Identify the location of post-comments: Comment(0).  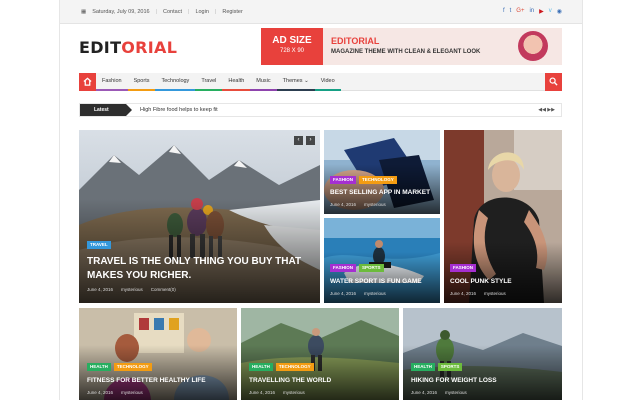
(163, 289).